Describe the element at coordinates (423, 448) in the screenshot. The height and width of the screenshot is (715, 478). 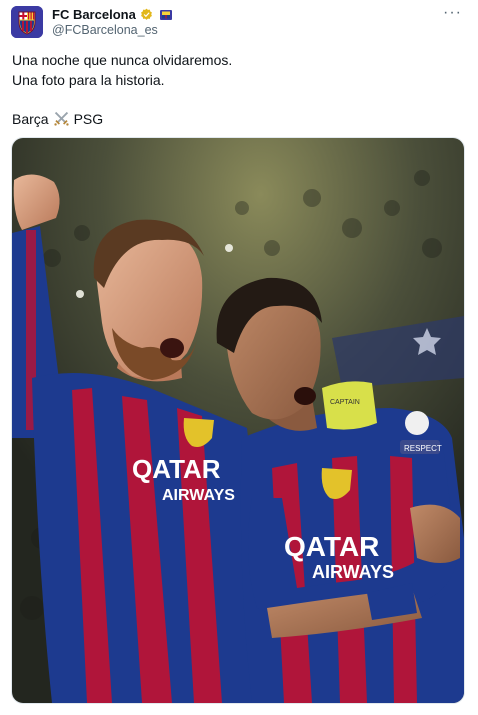
I see `sleeve-badge-label: RESPECT` at that location.